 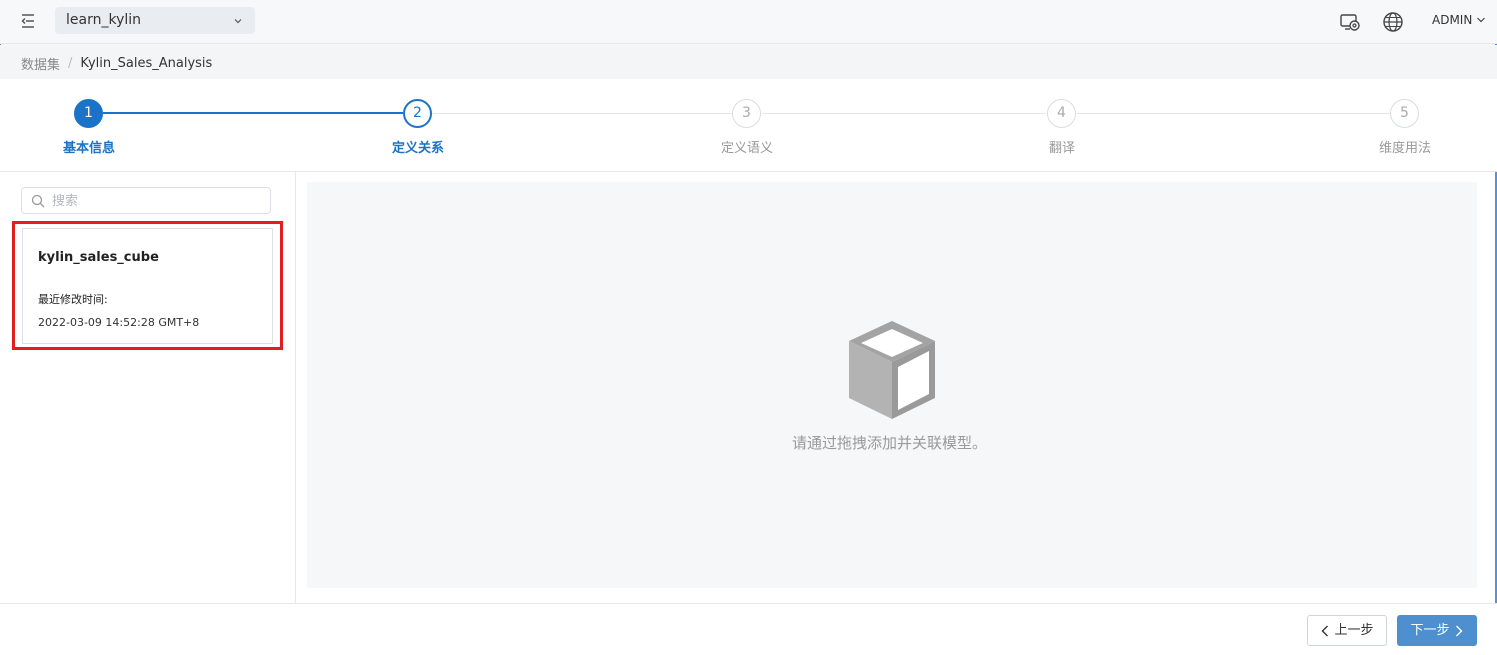 What do you see at coordinates (40, 63) in the screenshot?
I see `breadcrumb-datasets-link: 数据集` at bounding box center [40, 63].